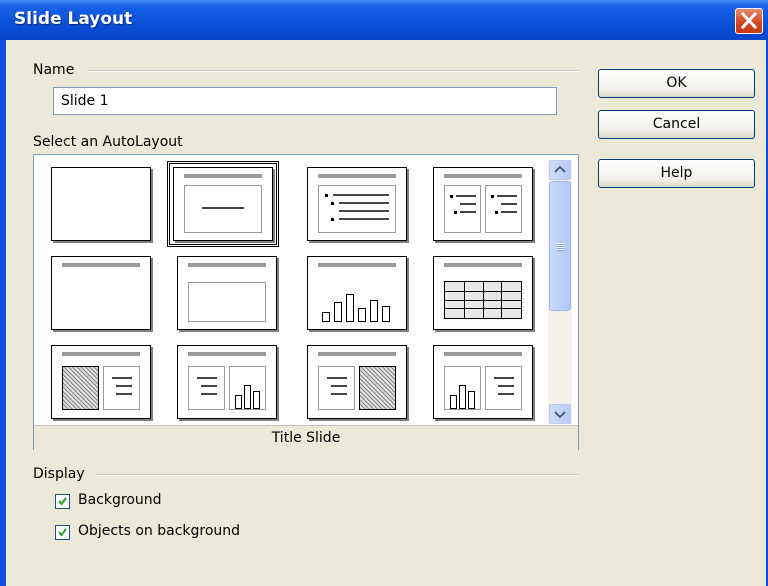  Describe the element at coordinates (332, 71) in the screenshot. I see `name-separator` at that location.